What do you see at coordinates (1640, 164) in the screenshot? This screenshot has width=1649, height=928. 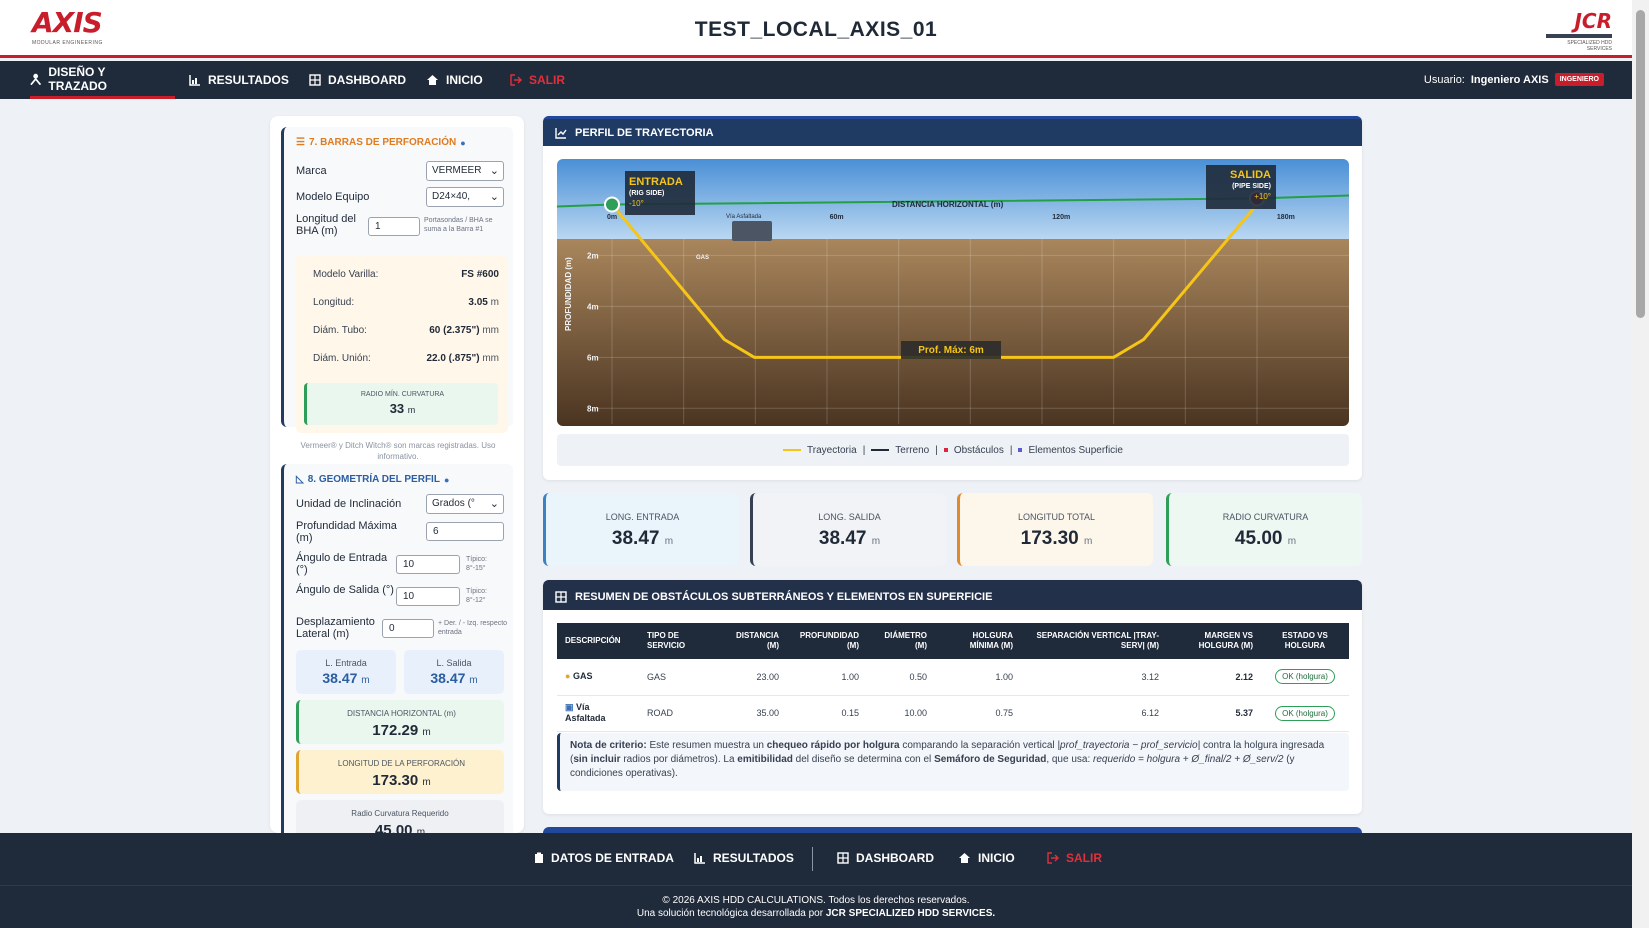 I see `scrollbar-thumb` at bounding box center [1640, 164].